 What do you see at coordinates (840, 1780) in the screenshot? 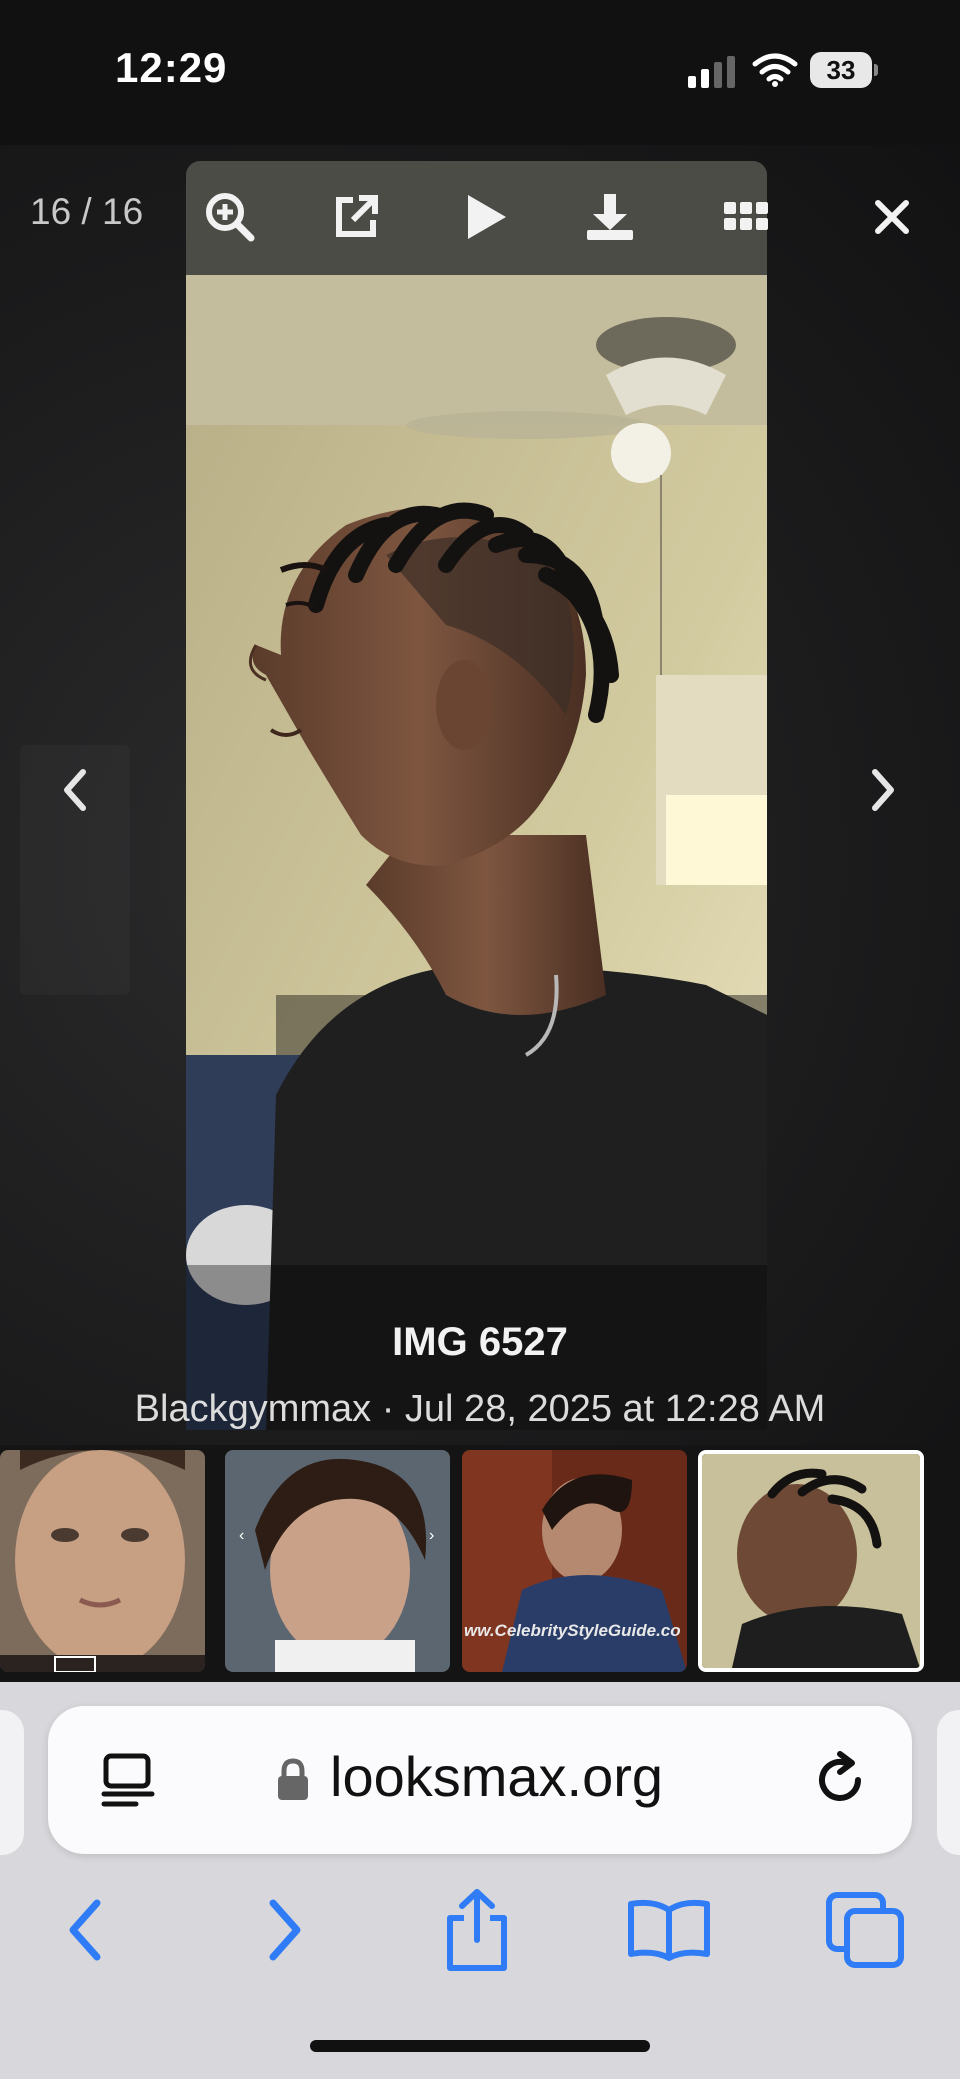
I see `reload-icon` at bounding box center [840, 1780].